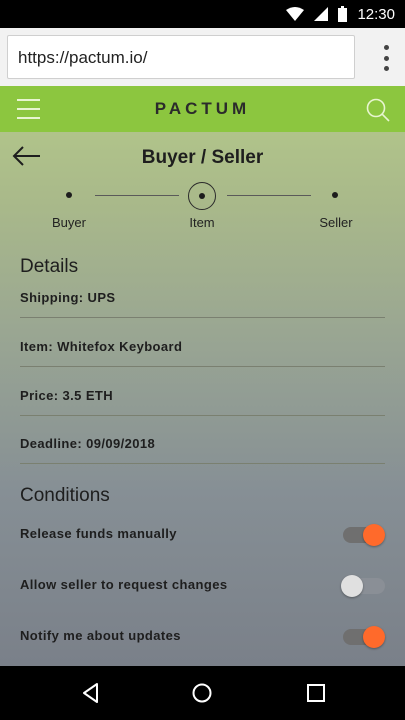  I want to click on url-field: https://pactum.io/, so click(181, 57).